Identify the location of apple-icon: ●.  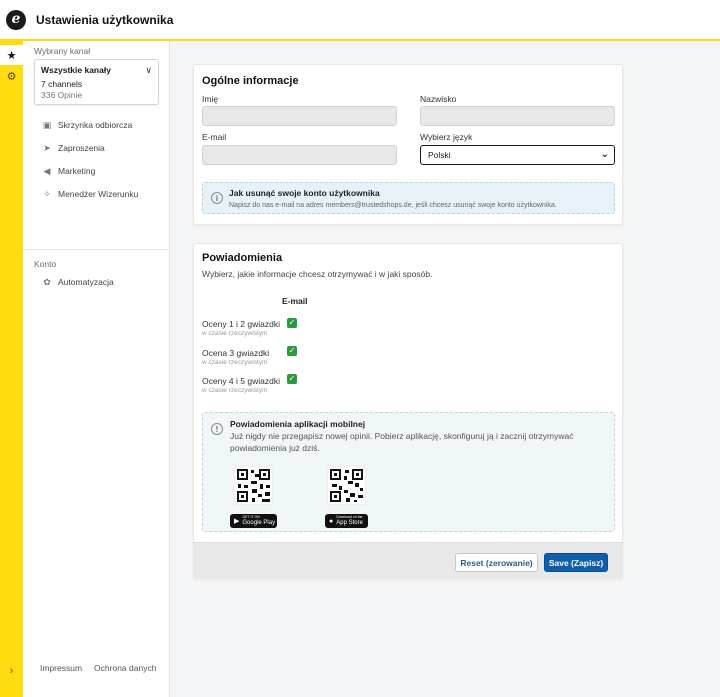
(331, 521).